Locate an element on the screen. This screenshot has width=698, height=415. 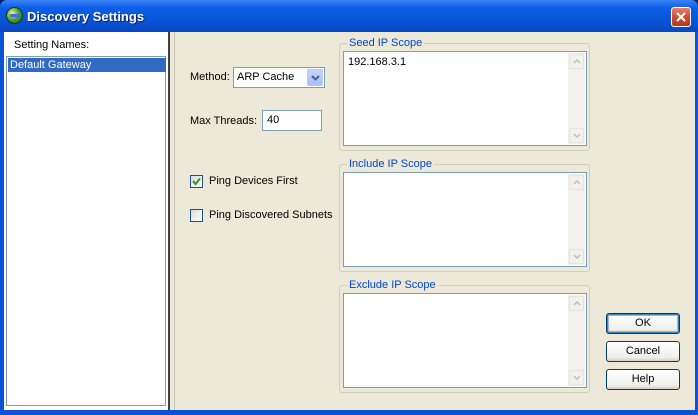
chevron-down-icon is located at coordinates (315, 78).